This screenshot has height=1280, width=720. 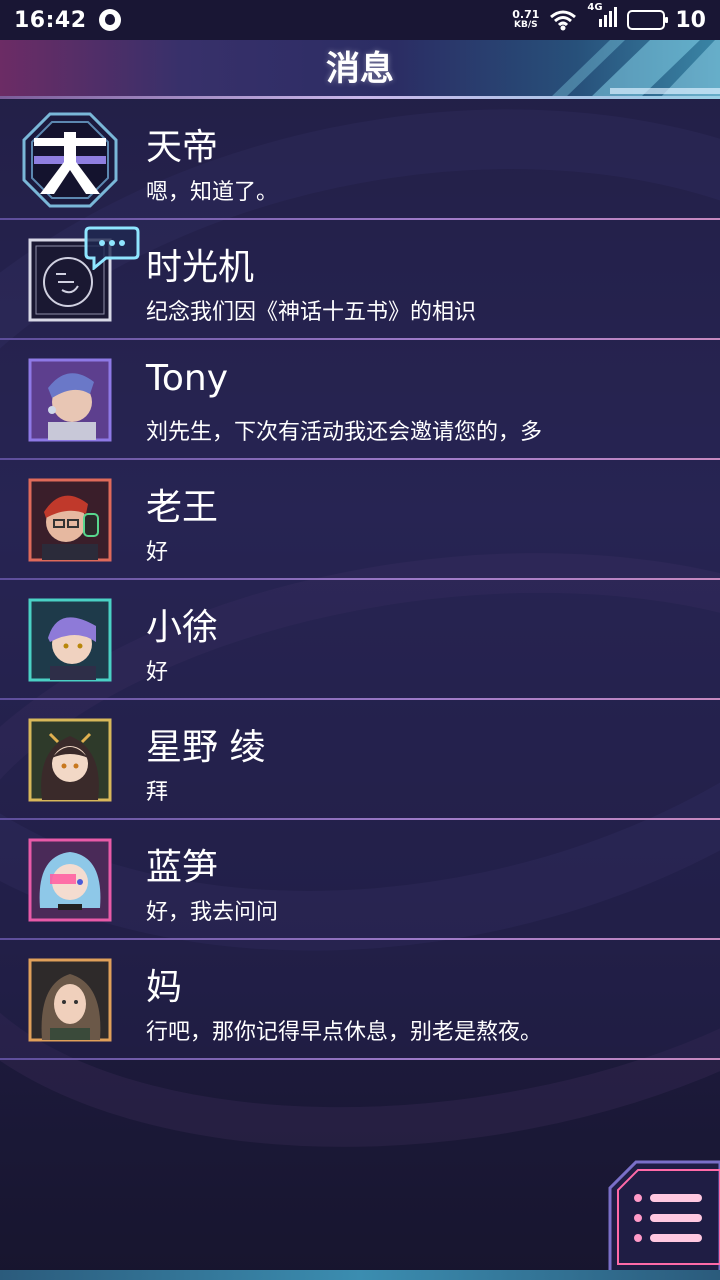 I want to click on tiandi-logo-avatar, so click(x=70, y=160).